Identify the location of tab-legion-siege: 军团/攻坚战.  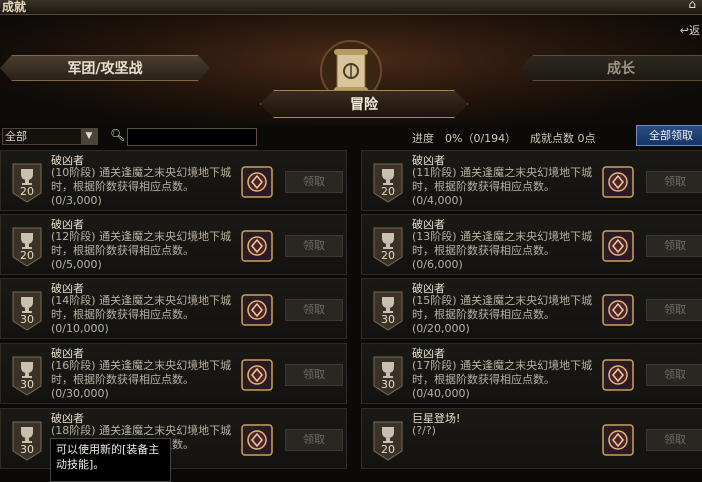
(105, 68).